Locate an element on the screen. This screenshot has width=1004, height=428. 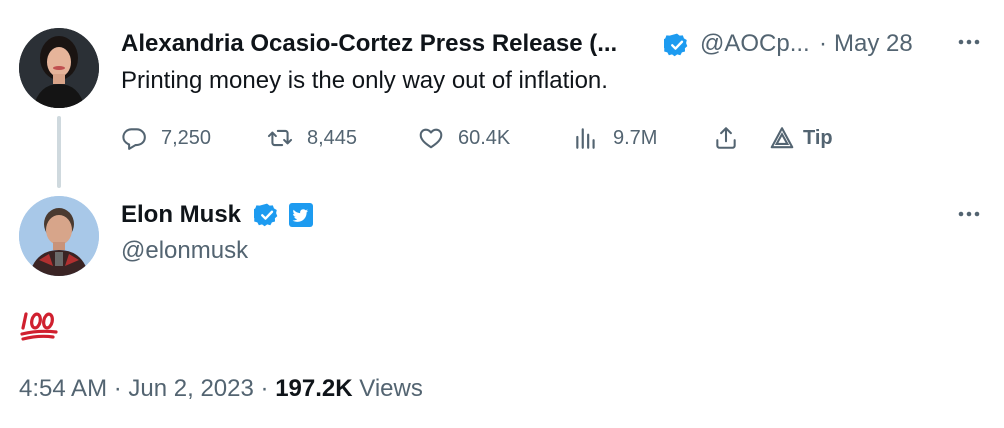
share-button is located at coordinates (733, 138).